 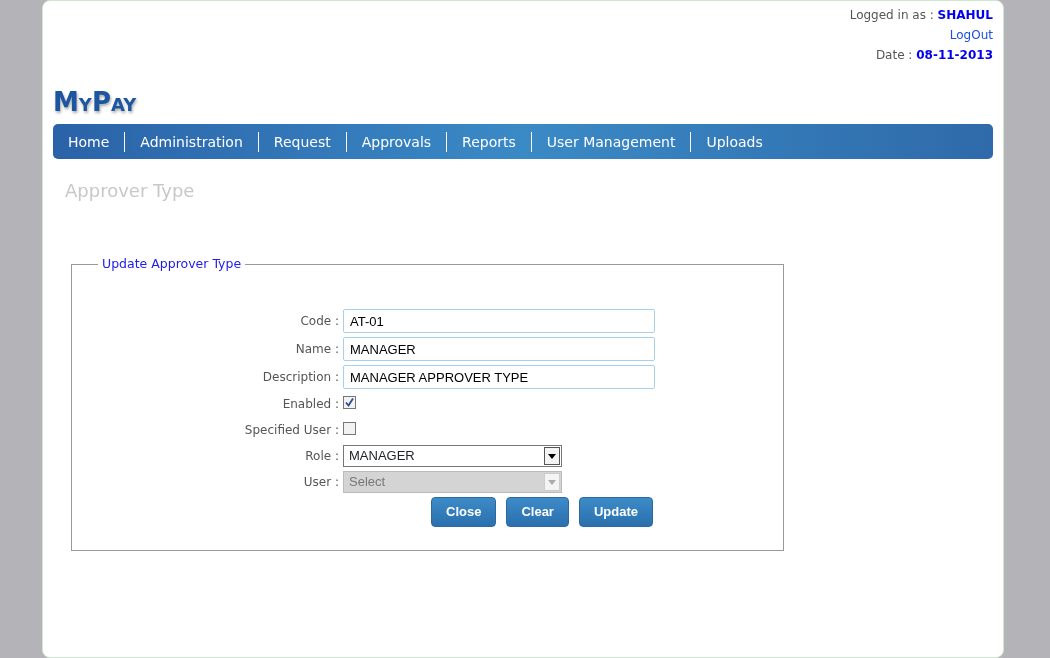 What do you see at coordinates (452, 456) in the screenshot?
I see `dropdown: MANAGER` at bounding box center [452, 456].